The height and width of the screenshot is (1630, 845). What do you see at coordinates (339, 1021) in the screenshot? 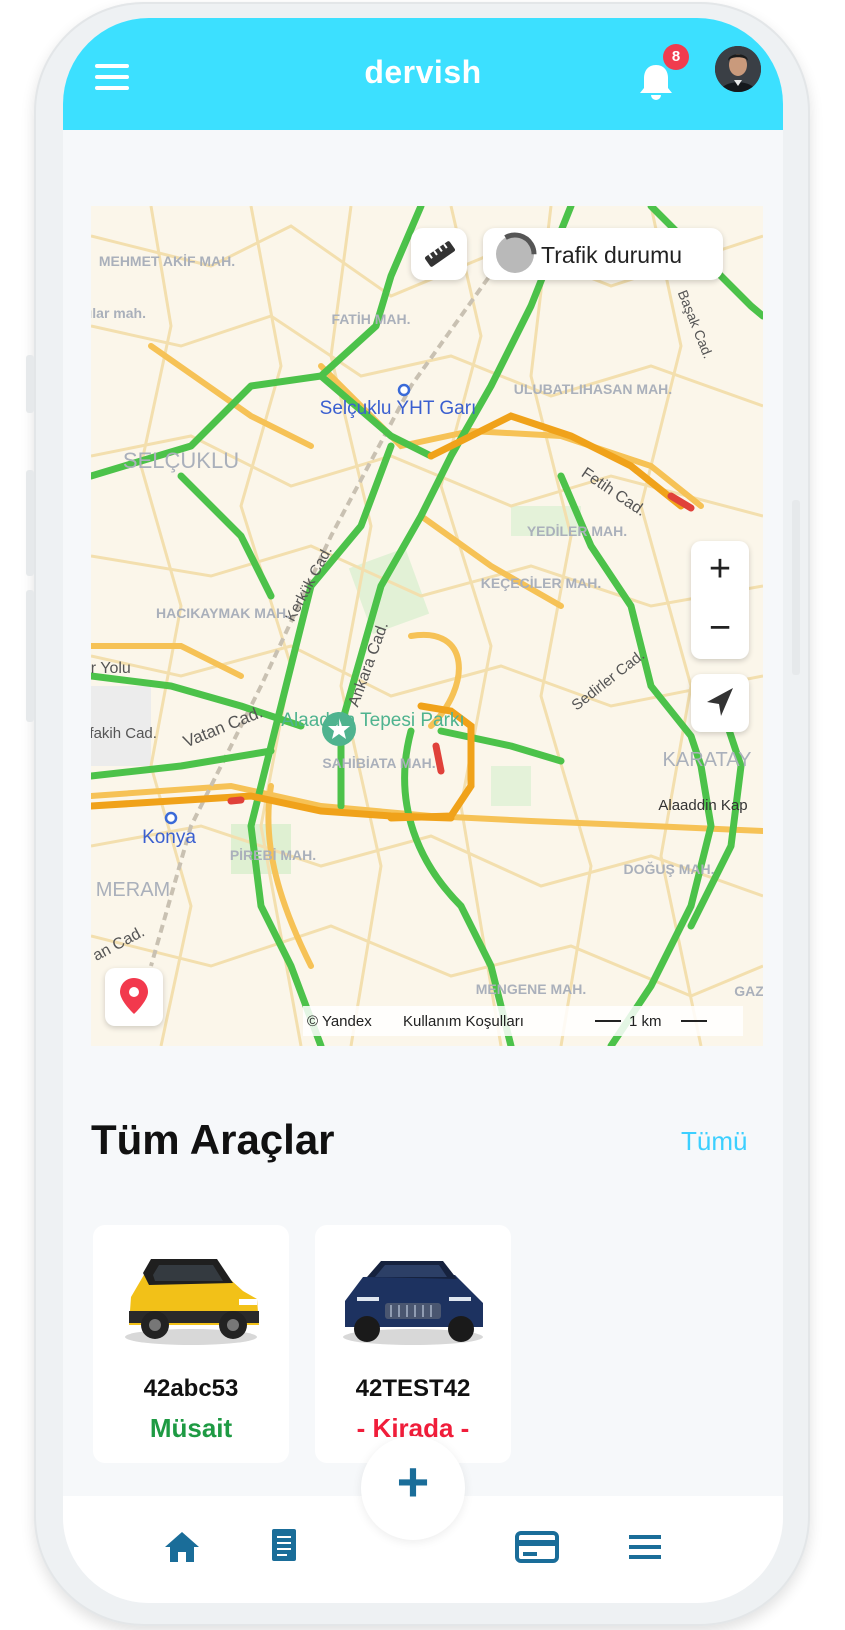
I see `copyright-text: © Yandex` at bounding box center [339, 1021].